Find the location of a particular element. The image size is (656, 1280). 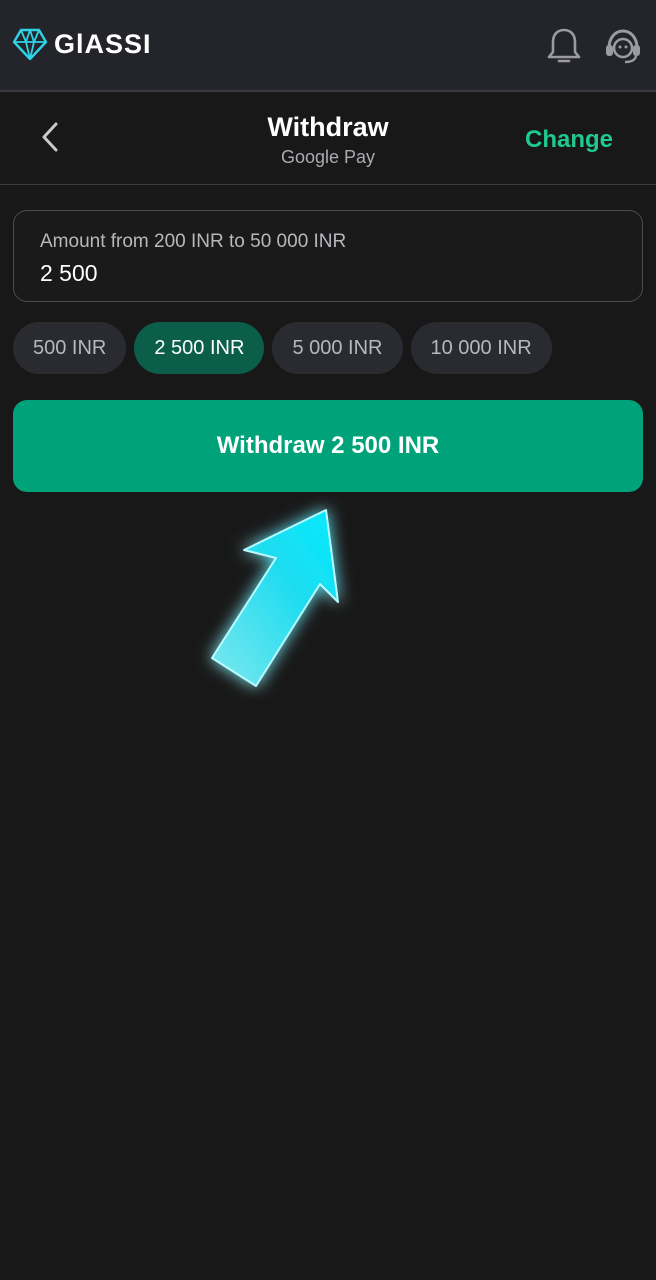

top-bar: GlASSI is located at coordinates (328, 46).